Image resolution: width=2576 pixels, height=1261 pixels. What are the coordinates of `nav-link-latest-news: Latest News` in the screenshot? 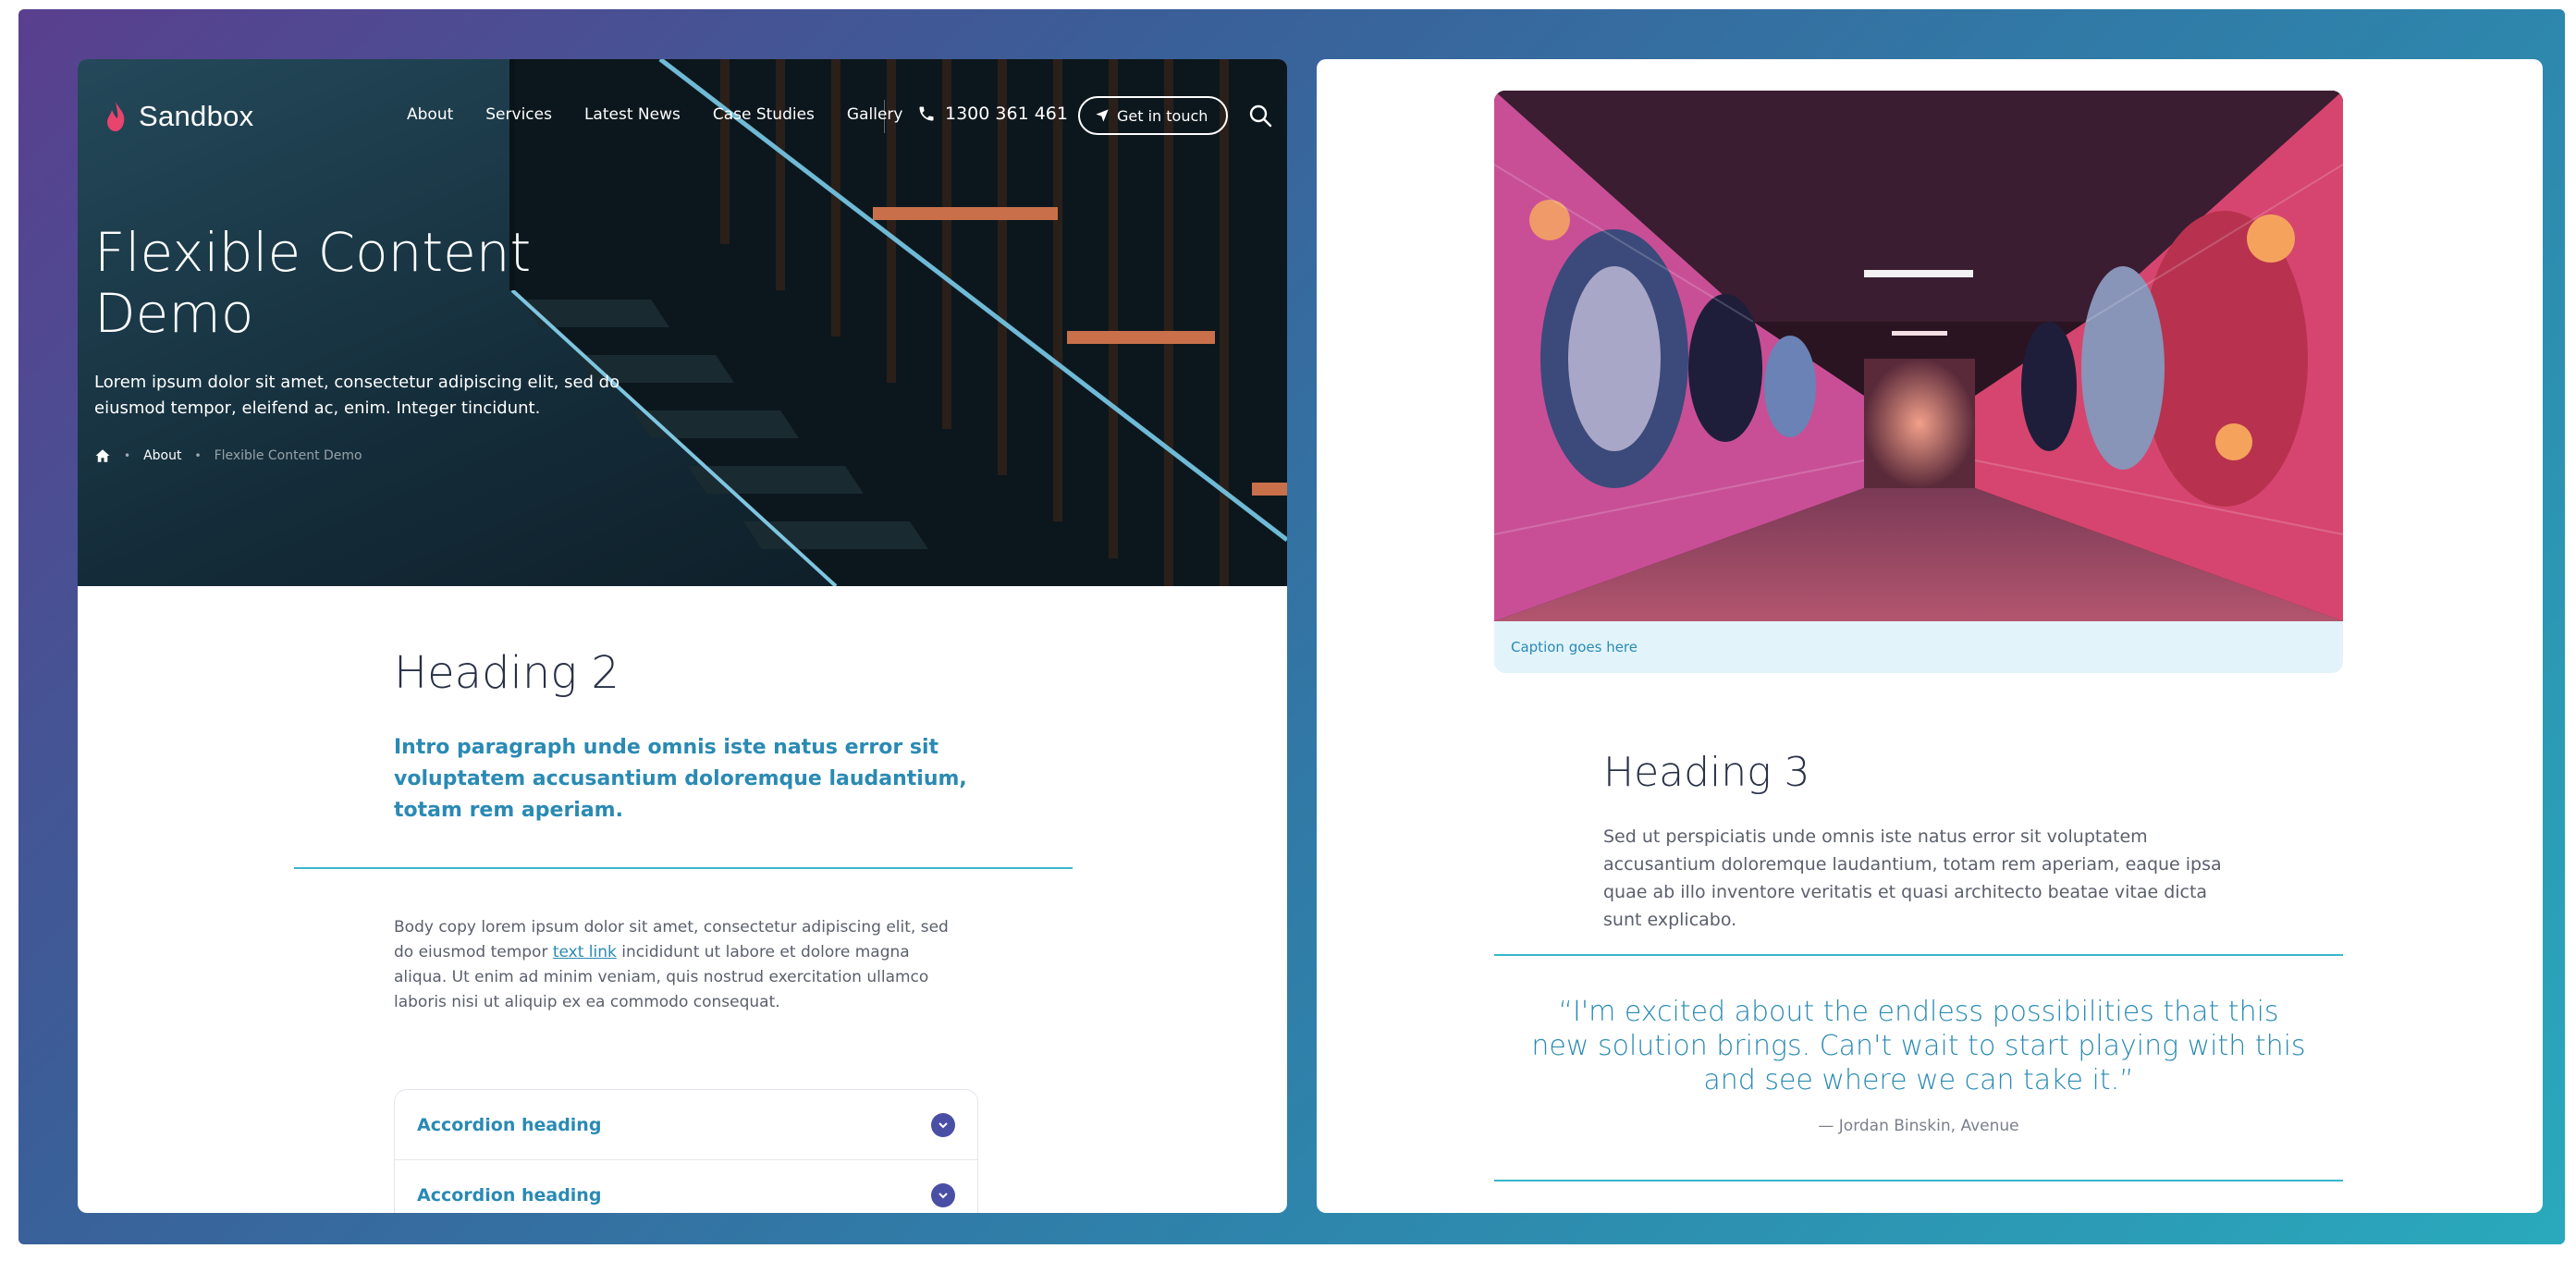 It's located at (632, 114).